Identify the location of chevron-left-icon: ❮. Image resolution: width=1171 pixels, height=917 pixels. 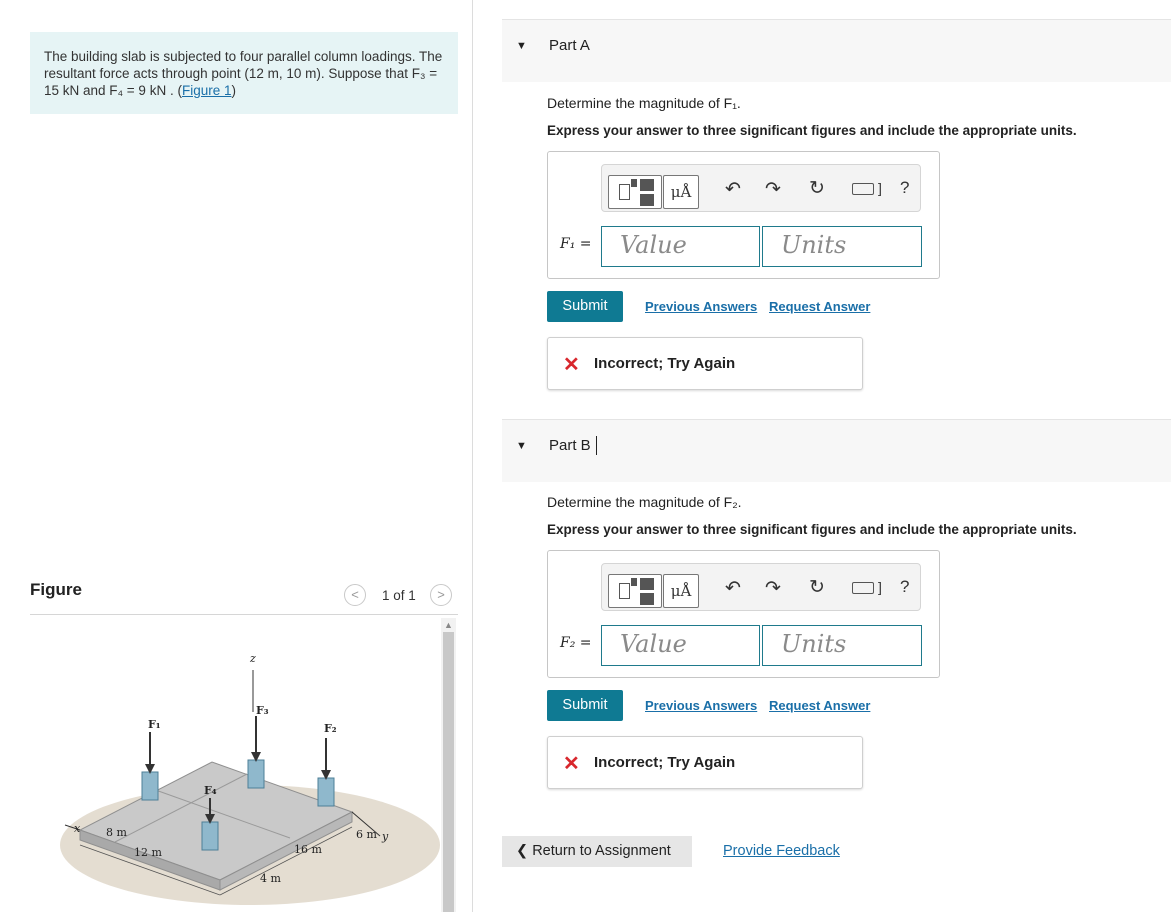
(524, 851).